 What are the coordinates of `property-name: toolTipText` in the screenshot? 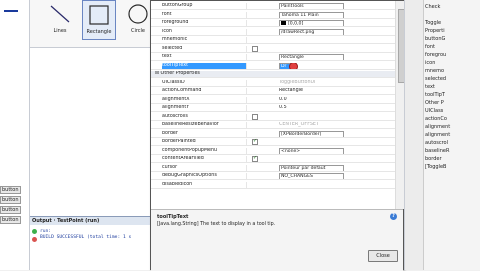 It's located at (204, 65).